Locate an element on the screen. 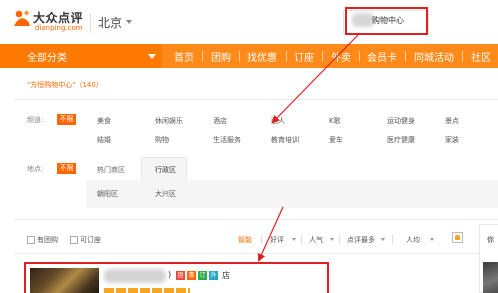 Image resolution: width=498 pixels, height=293 pixels. nav-item-reservation: 订座 is located at coordinates (304, 56).